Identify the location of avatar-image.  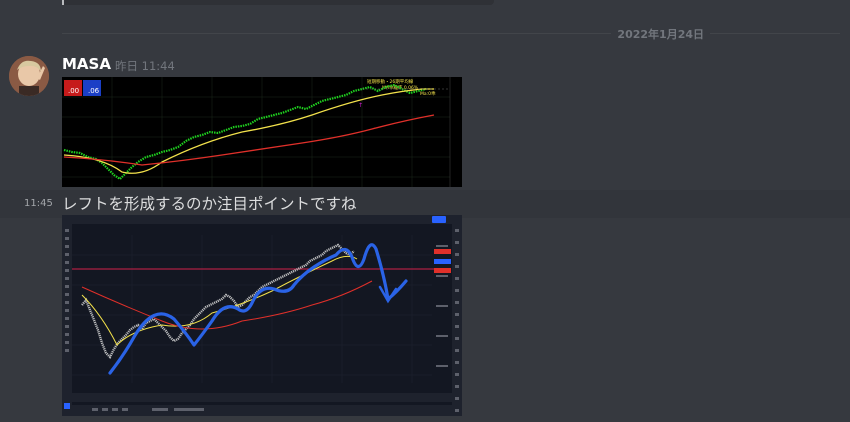
(29, 76).